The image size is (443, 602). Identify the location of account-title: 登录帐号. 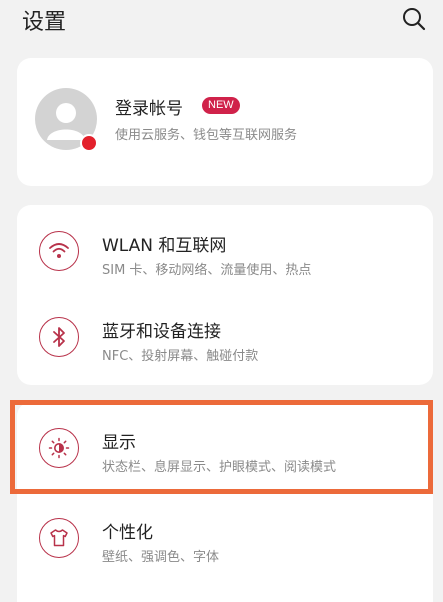
(149, 109).